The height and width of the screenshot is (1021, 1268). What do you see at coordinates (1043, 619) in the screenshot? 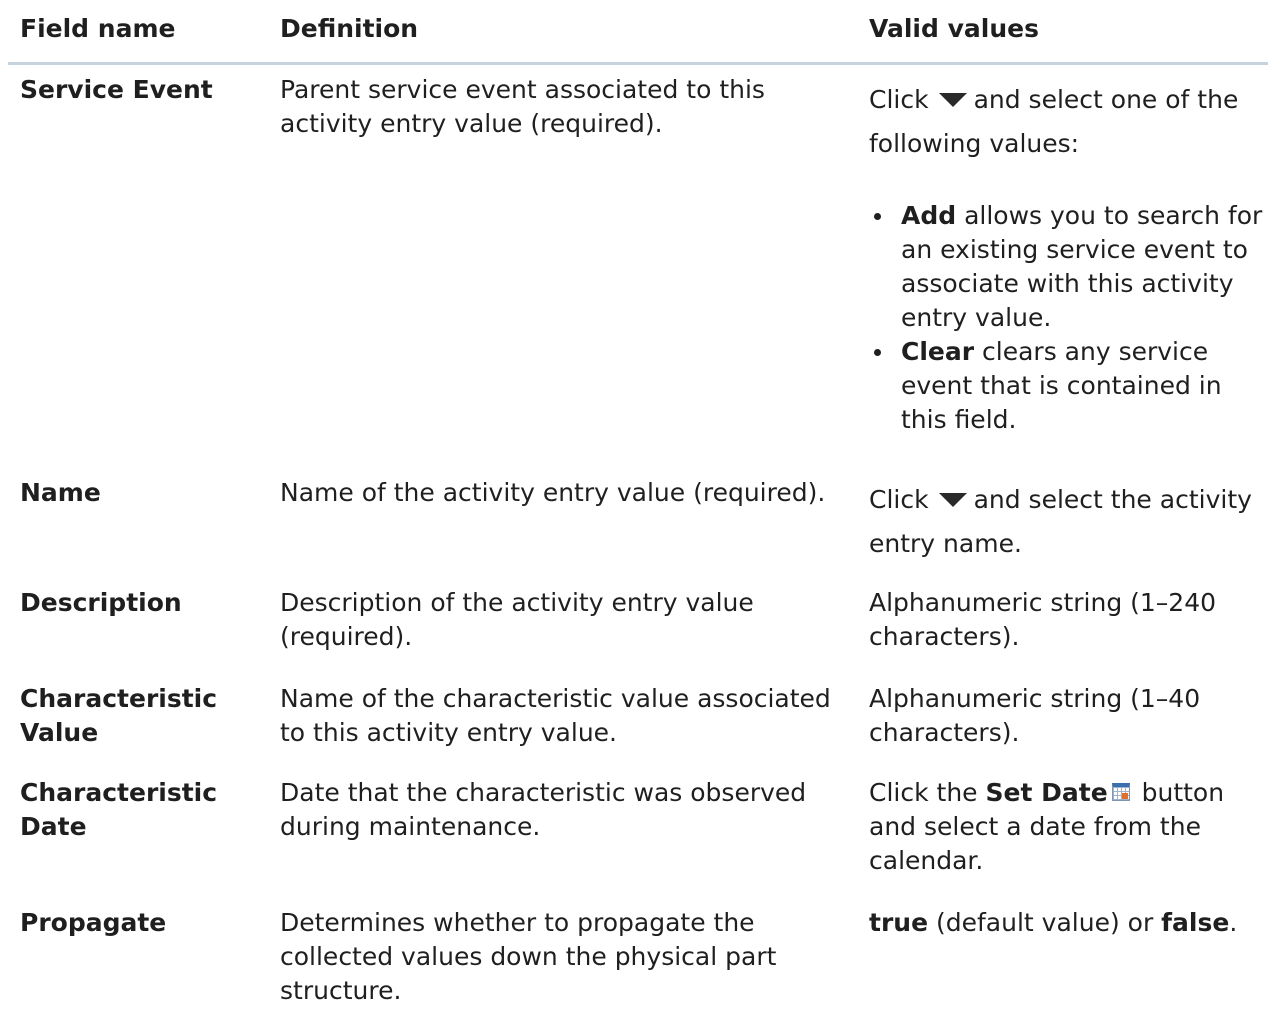
I see `valid-values-description: Alphanumeric string (1–240 characters).` at bounding box center [1043, 619].